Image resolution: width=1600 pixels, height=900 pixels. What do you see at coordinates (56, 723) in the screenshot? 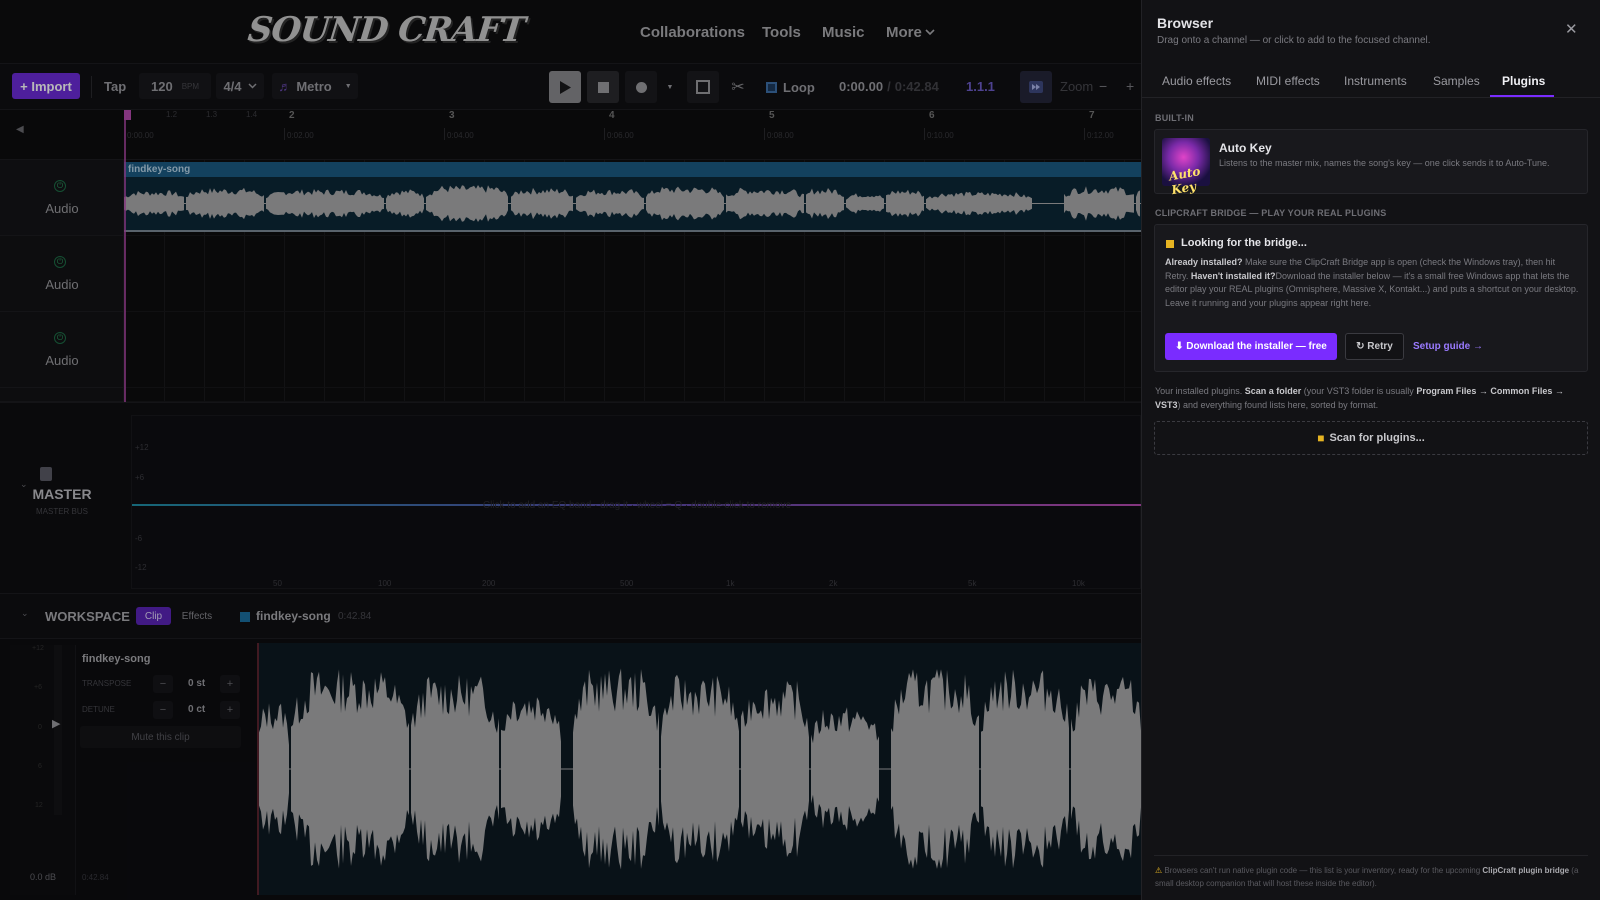
I see `gain-handle-icon: ▶` at bounding box center [56, 723].